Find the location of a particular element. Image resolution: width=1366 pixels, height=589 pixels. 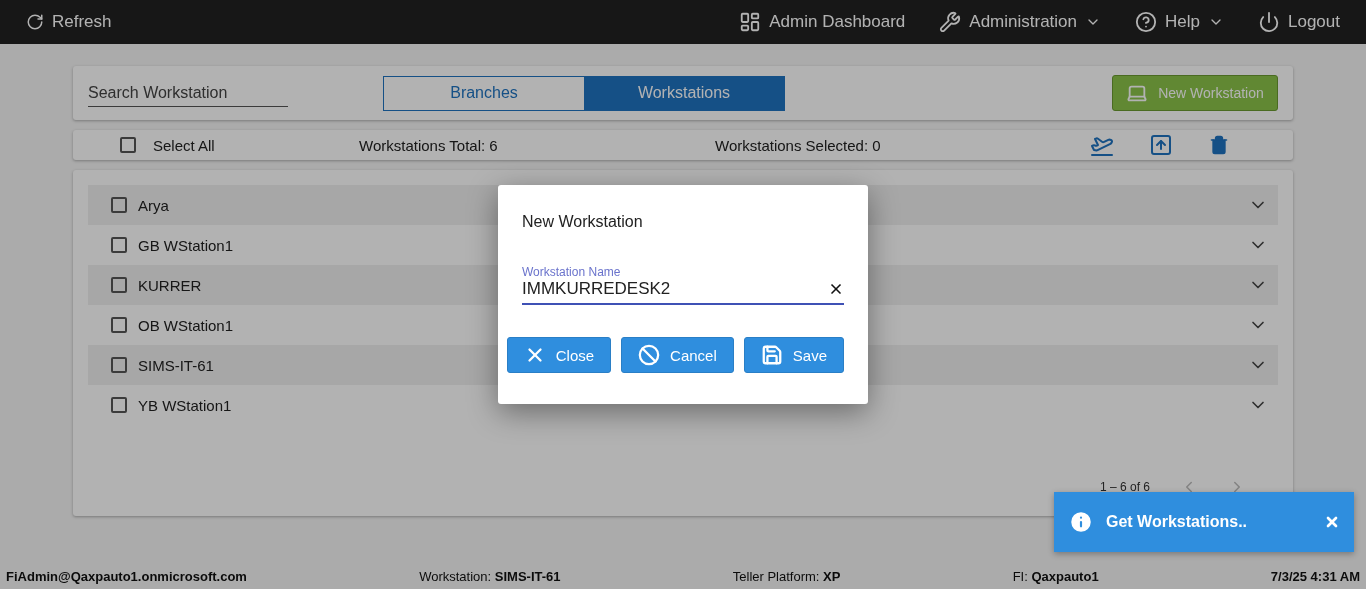

toast-message: Get Workstations.. is located at coordinates (1177, 522).